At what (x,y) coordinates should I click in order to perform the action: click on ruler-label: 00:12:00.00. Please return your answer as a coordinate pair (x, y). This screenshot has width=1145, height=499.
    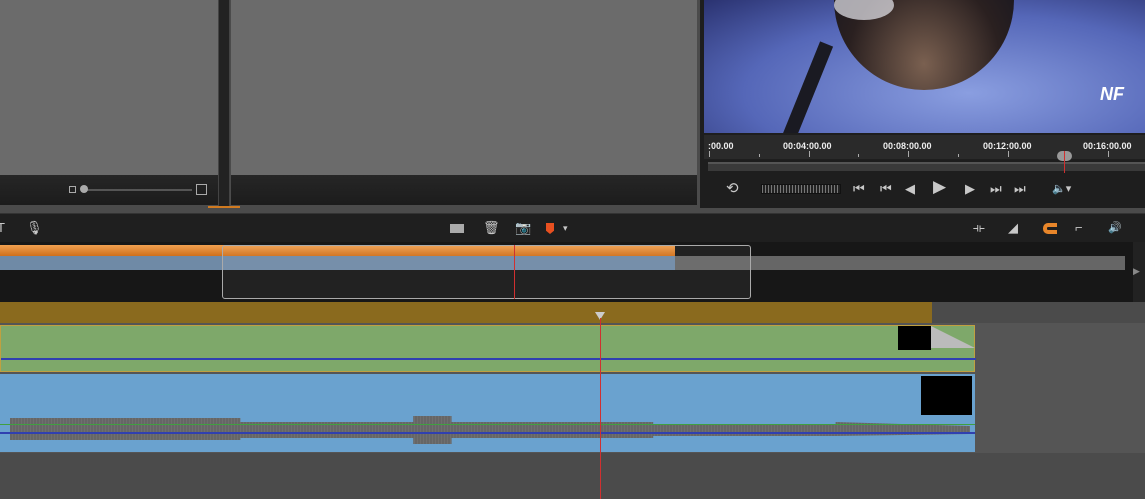
    Looking at the image, I should click on (1007, 146).